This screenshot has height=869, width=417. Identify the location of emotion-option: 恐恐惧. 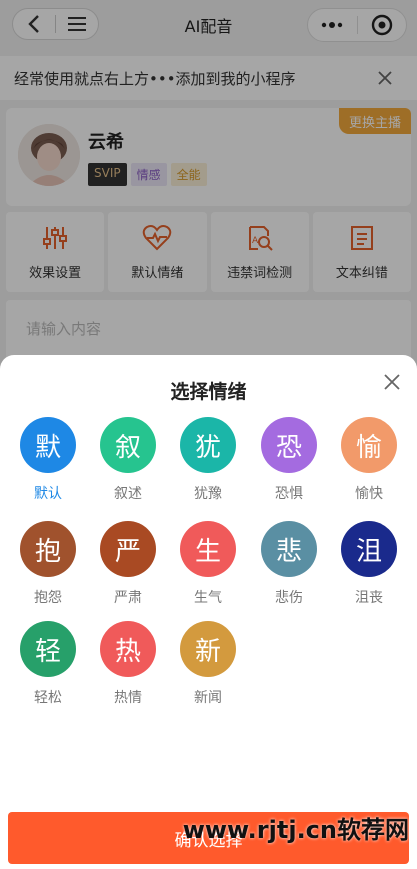
(289, 460).